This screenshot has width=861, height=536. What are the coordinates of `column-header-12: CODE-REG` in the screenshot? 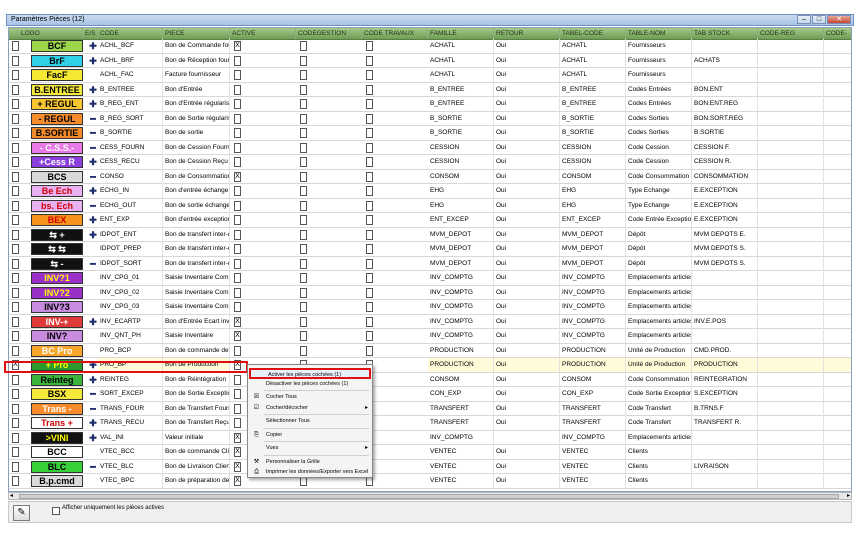 It's located at (791, 33).